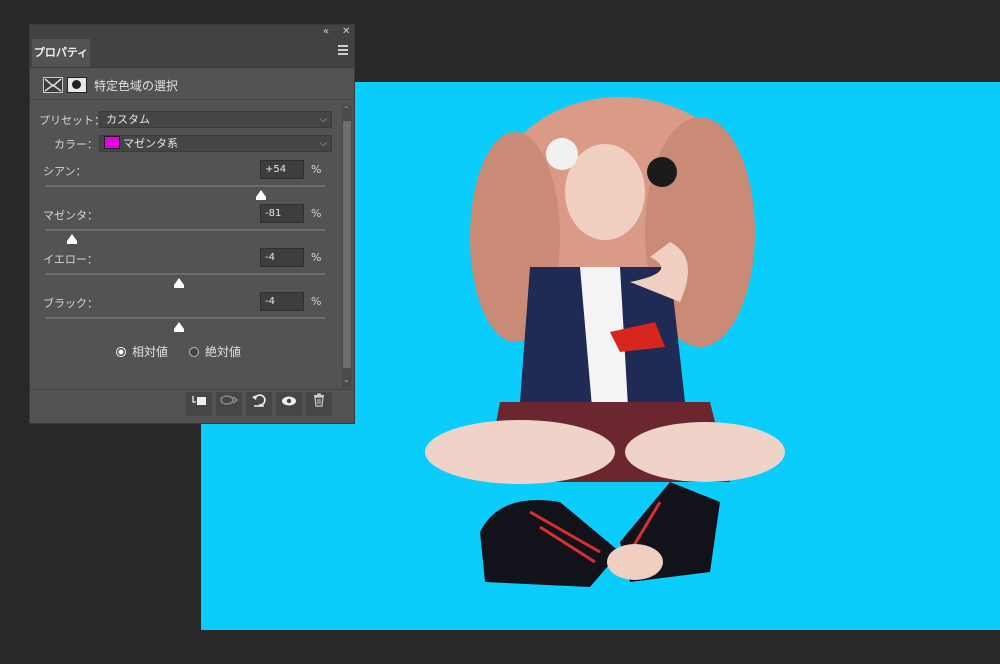  I want to click on panel-menu-icon, so click(343, 51).